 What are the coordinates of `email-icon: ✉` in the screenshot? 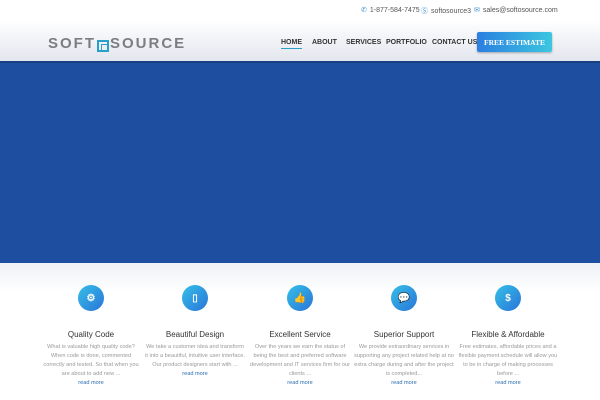 It's located at (477, 10).